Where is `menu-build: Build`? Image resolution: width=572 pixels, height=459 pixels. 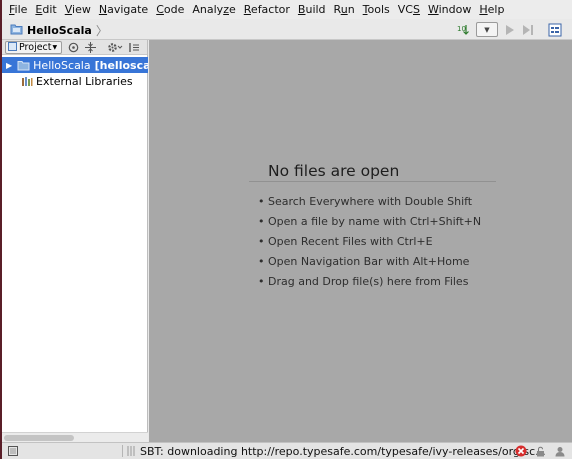 menu-build: Build is located at coordinates (312, 9).